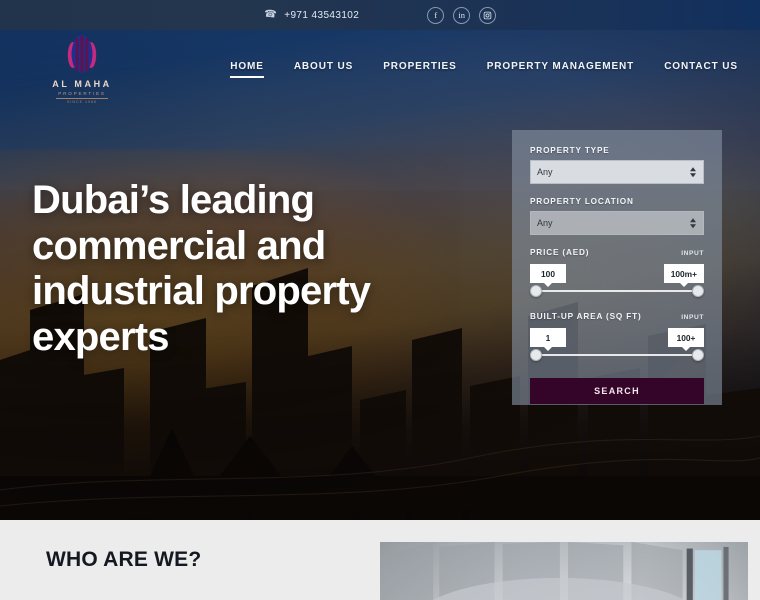 This screenshot has height=600, width=760. What do you see at coordinates (488, 15) in the screenshot?
I see `instagram-icon` at bounding box center [488, 15].